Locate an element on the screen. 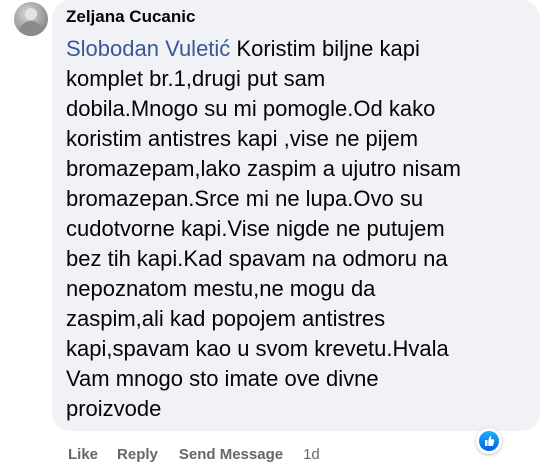  comment-actions: Like Reply Send Message 1d is located at coordinates (194, 454).